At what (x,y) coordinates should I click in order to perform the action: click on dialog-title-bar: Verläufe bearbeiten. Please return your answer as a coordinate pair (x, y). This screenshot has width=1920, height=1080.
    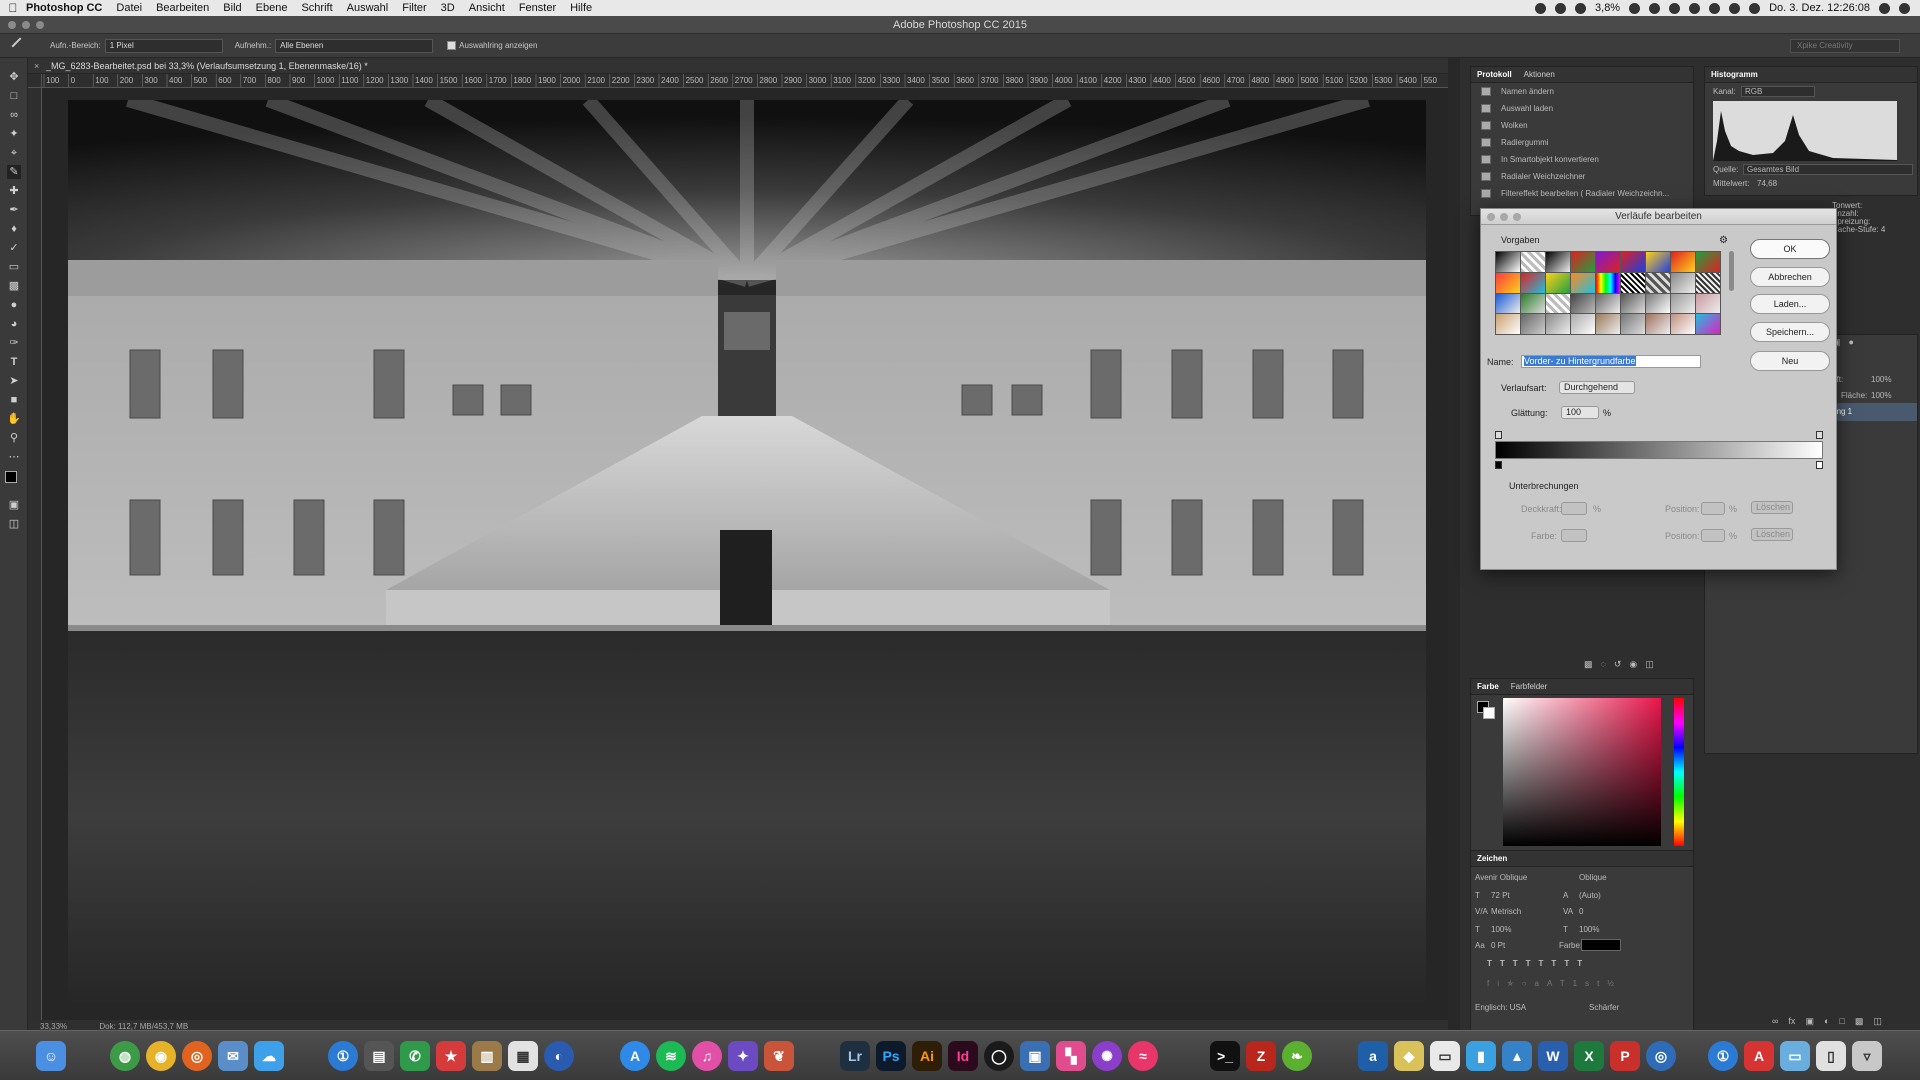
    Looking at the image, I should click on (1658, 217).